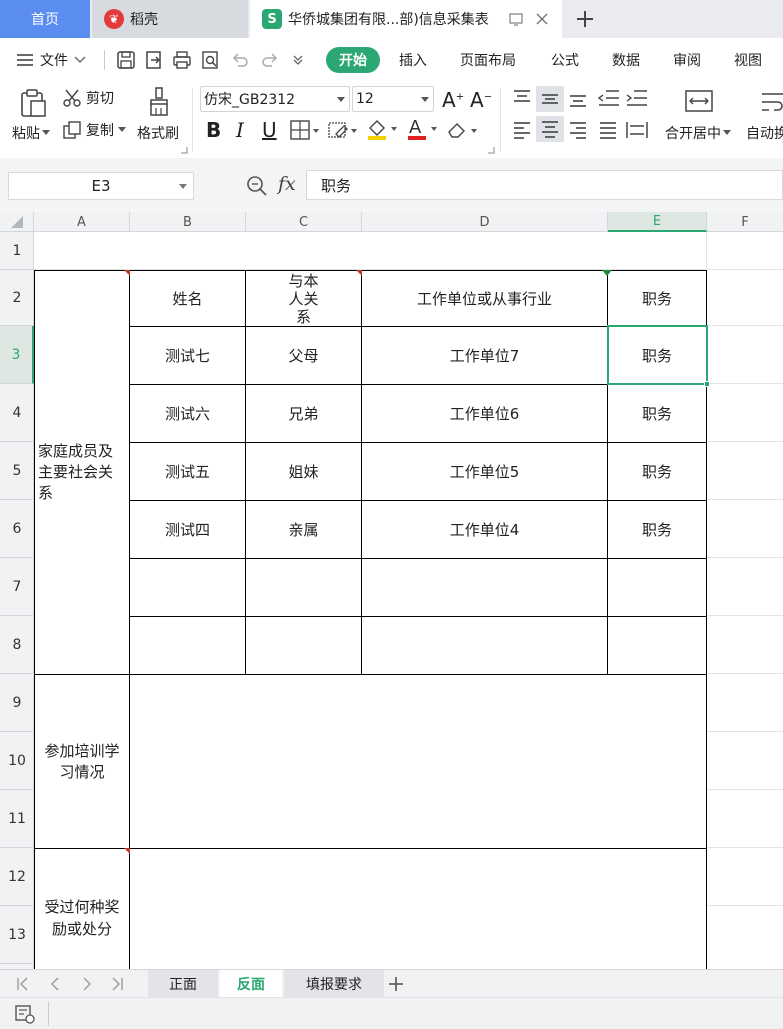  Describe the element at coordinates (699, 101) in the screenshot. I see `merge-center-icon` at that location.